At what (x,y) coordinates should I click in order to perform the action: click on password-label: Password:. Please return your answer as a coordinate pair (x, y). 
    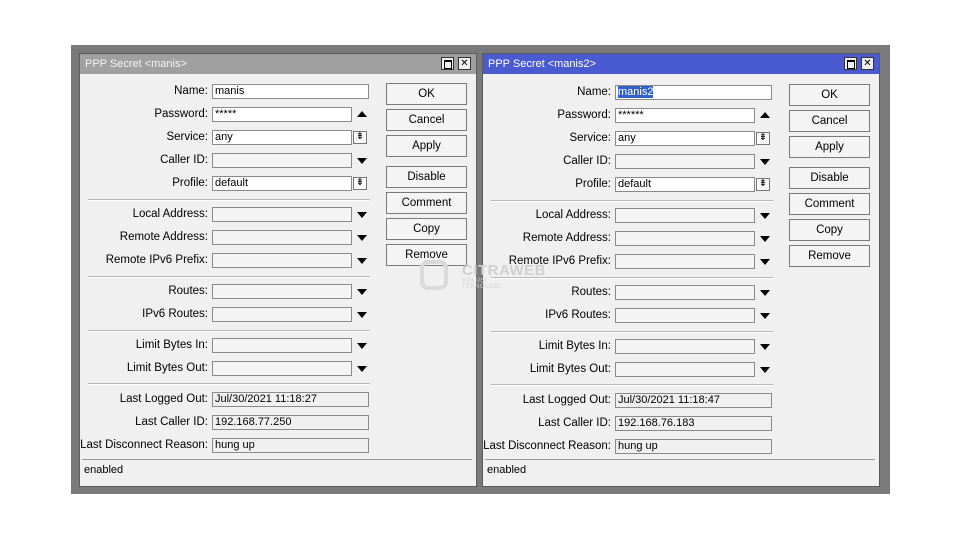
    Looking at the image, I should click on (181, 114).